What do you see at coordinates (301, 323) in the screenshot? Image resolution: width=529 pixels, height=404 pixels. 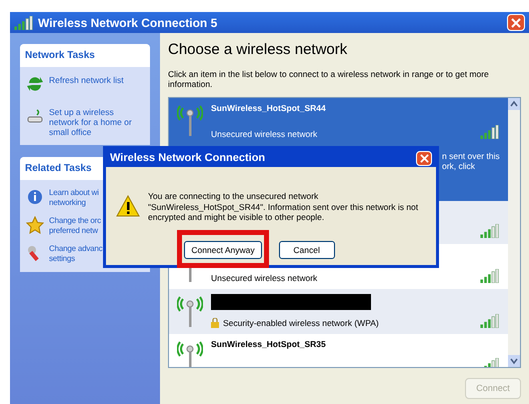 I see `network-status: Security-enabled wireless network (WPA)` at bounding box center [301, 323].